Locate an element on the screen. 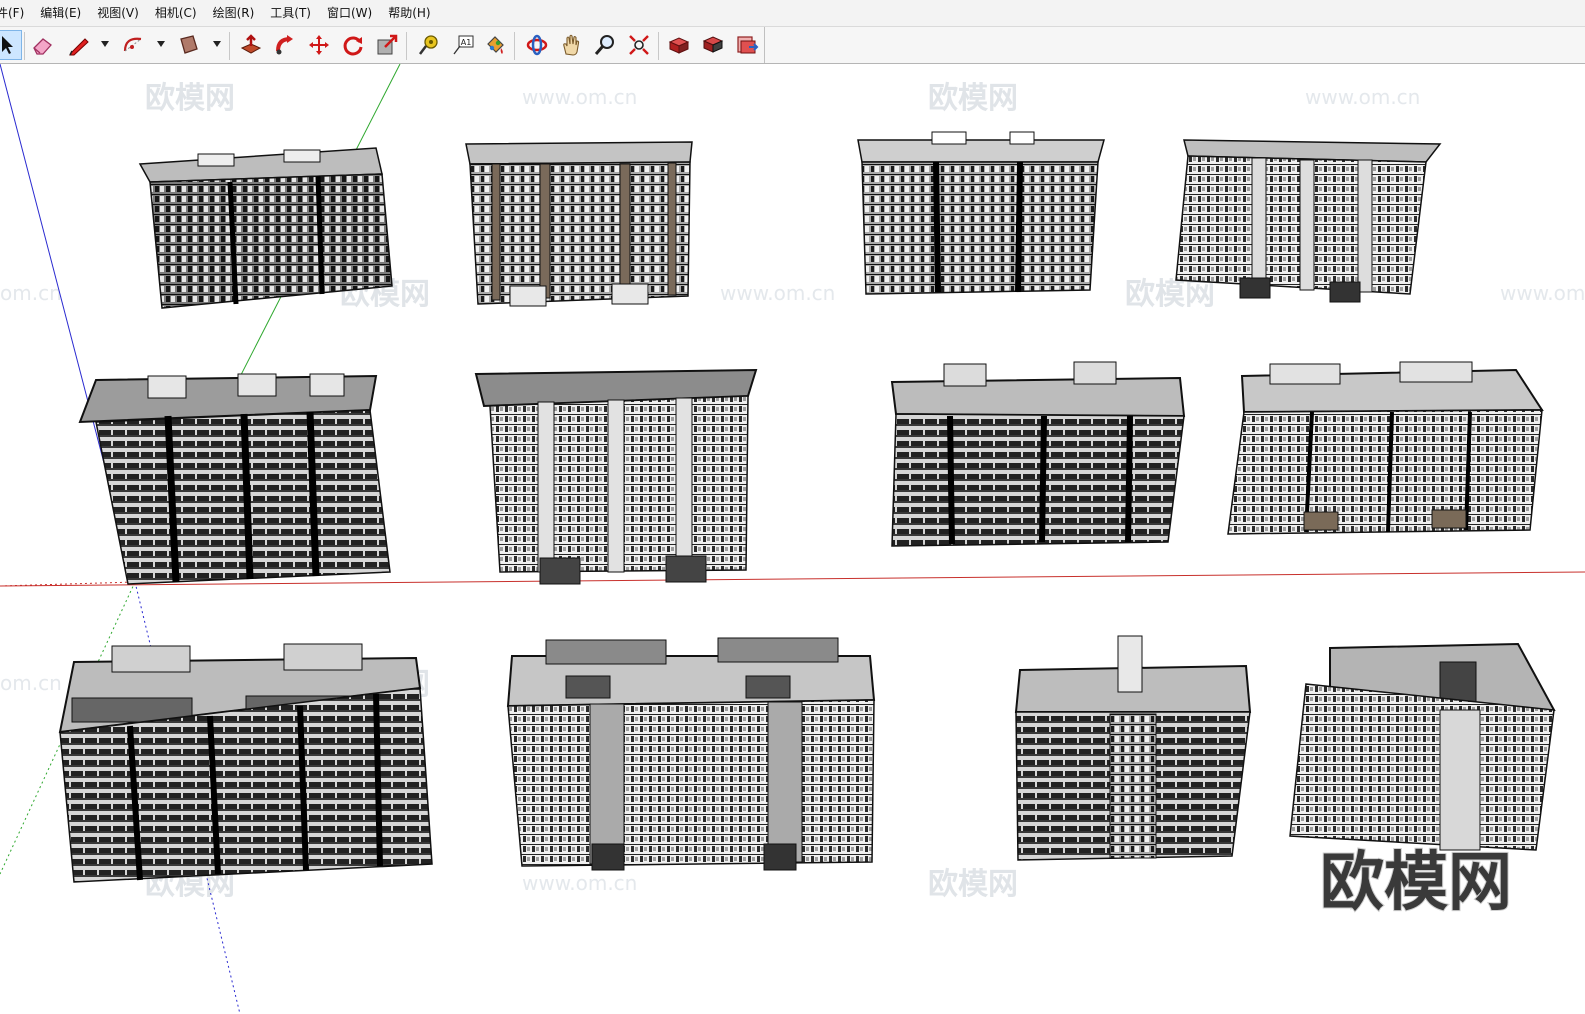 This screenshot has height=1014, width=1585. 3d-warehouse-icon is located at coordinates (679, 45).